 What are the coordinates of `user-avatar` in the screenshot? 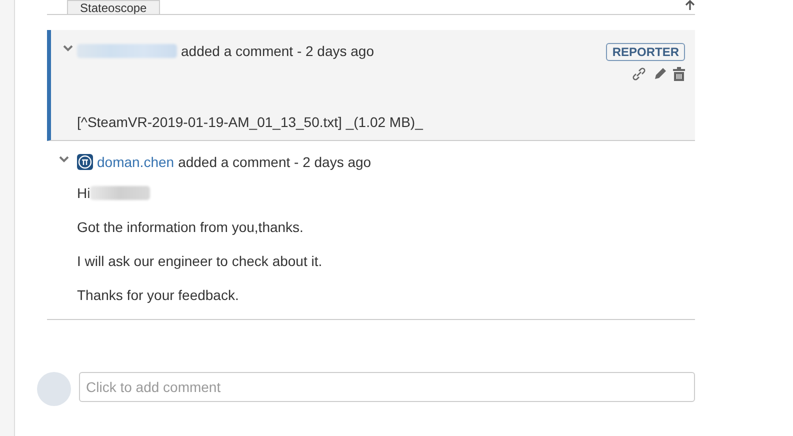 It's located at (54, 389).